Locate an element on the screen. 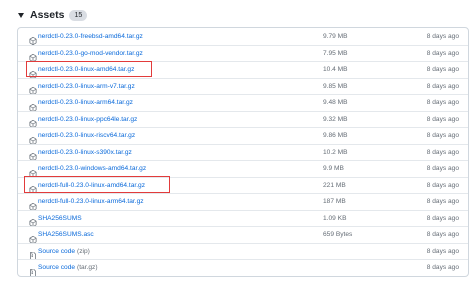 The image size is (474, 289). asset-size: 10.4 MB is located at coordinates (335, 70).